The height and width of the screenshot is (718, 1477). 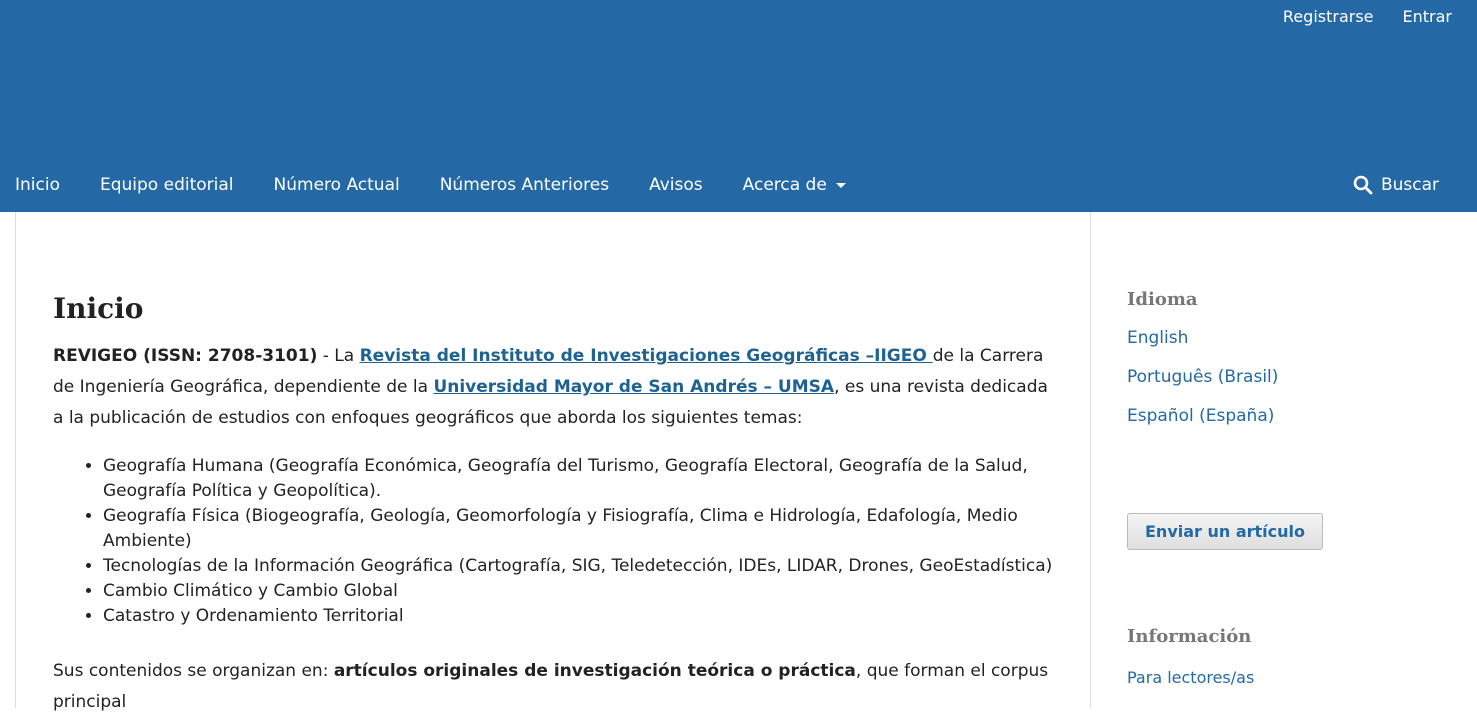 What do you see at coordinates (37, 185) in the screenshot?
I see `nav-inicio: Inicio` at bounding box center [37, 185].